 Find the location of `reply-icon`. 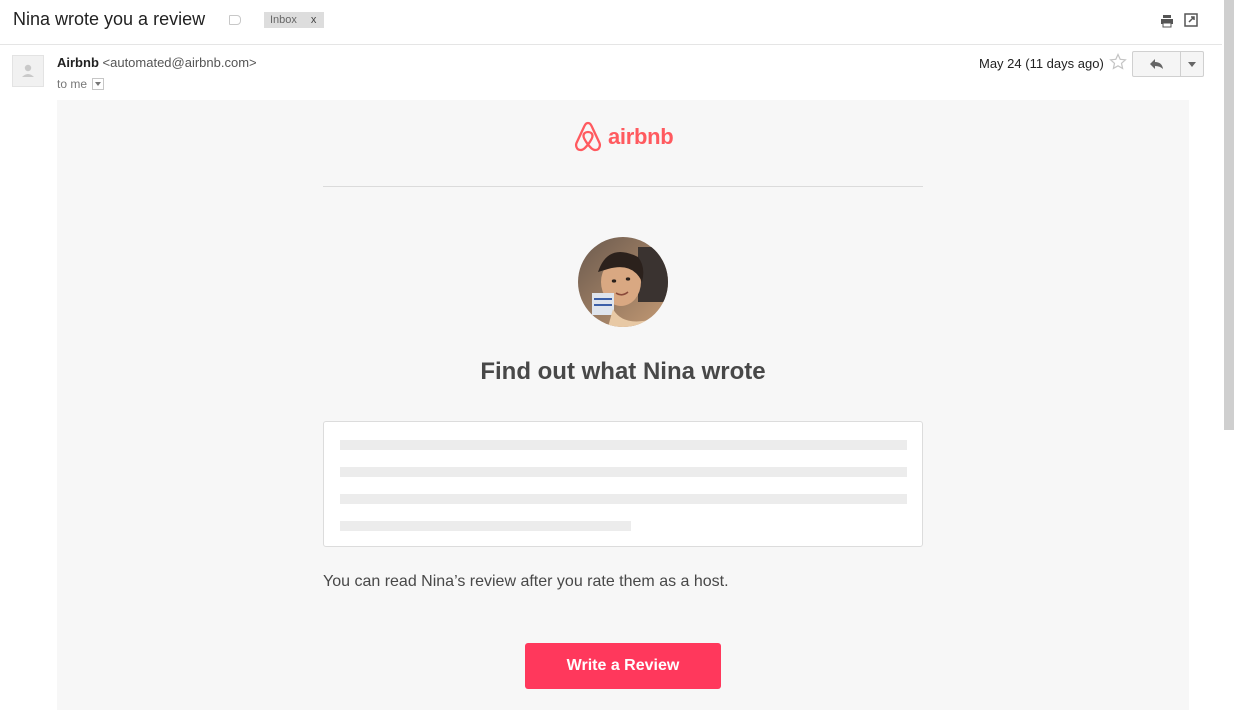

reply-icon is located at coordinates (1156, 64).